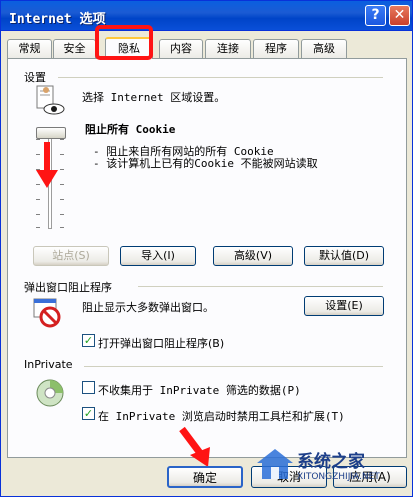 Image resolution: width=413 pixels, height=497 pixels. I want to click on close-button: ✕, so click(399, 15).